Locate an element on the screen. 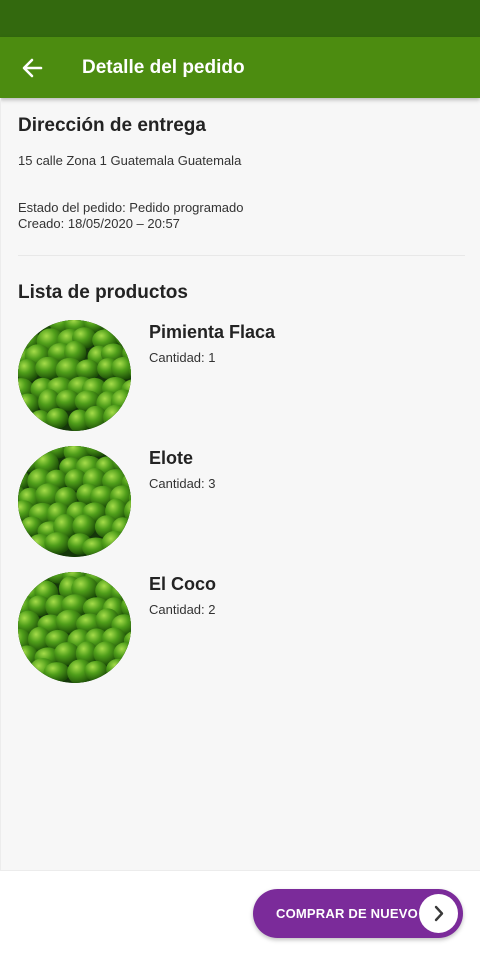 The width and height of the screenshot is (480, 960). order-created-text: Creado: 18/05/2020 – 20:57 is located at coordinates (99, 223).